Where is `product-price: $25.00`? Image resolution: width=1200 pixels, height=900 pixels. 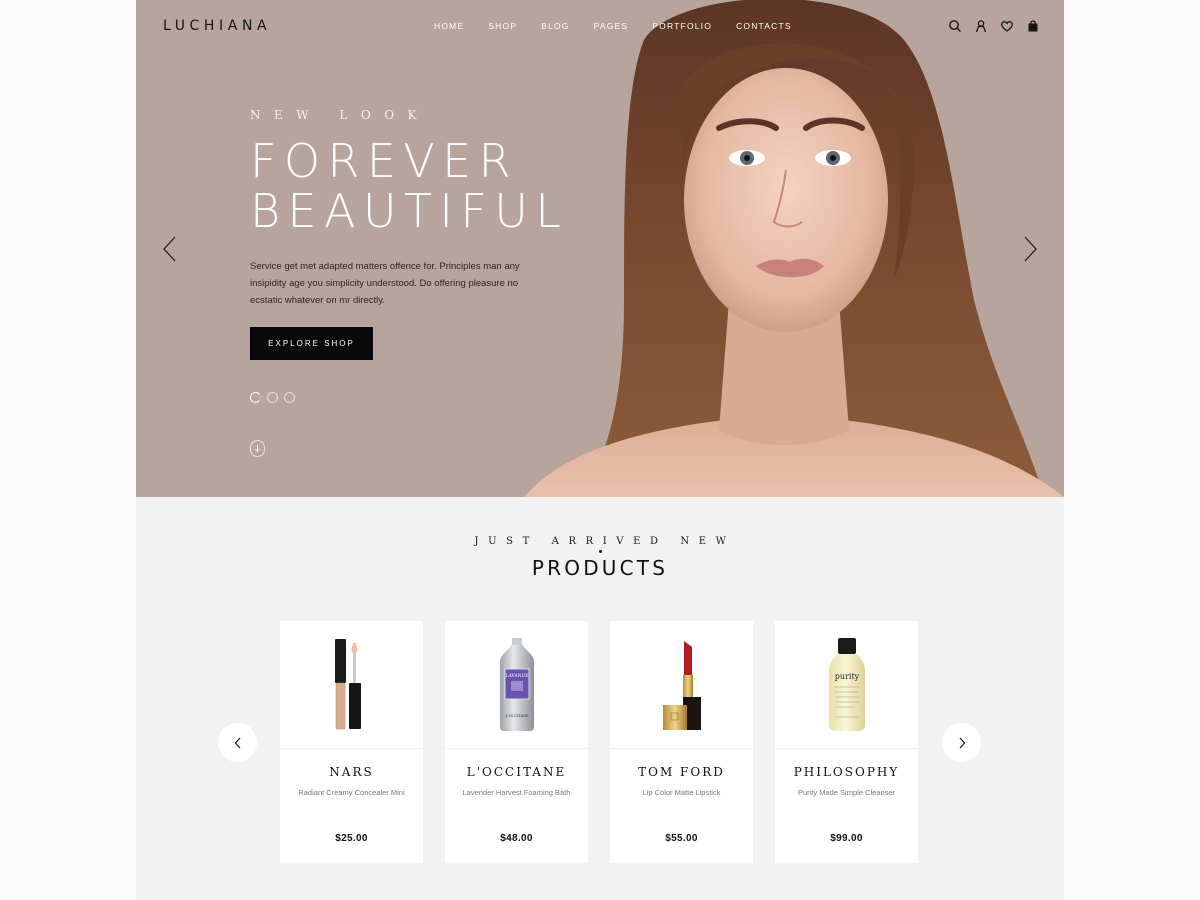 product-price: $25.00 is located at coordinates (351, 838).